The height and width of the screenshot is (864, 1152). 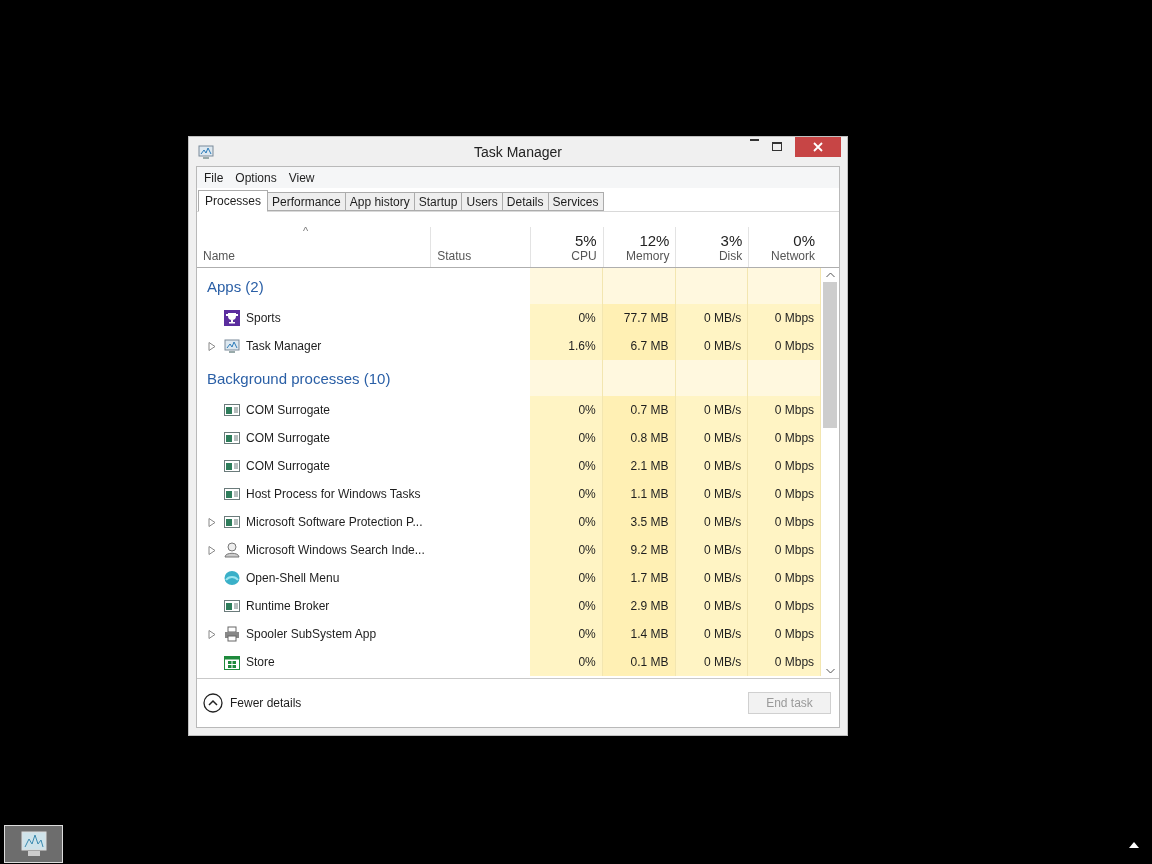 What do you see at coordinates (380, 201) in the screenshot?
I see `tab: App history` at bounding box center [380, 201].